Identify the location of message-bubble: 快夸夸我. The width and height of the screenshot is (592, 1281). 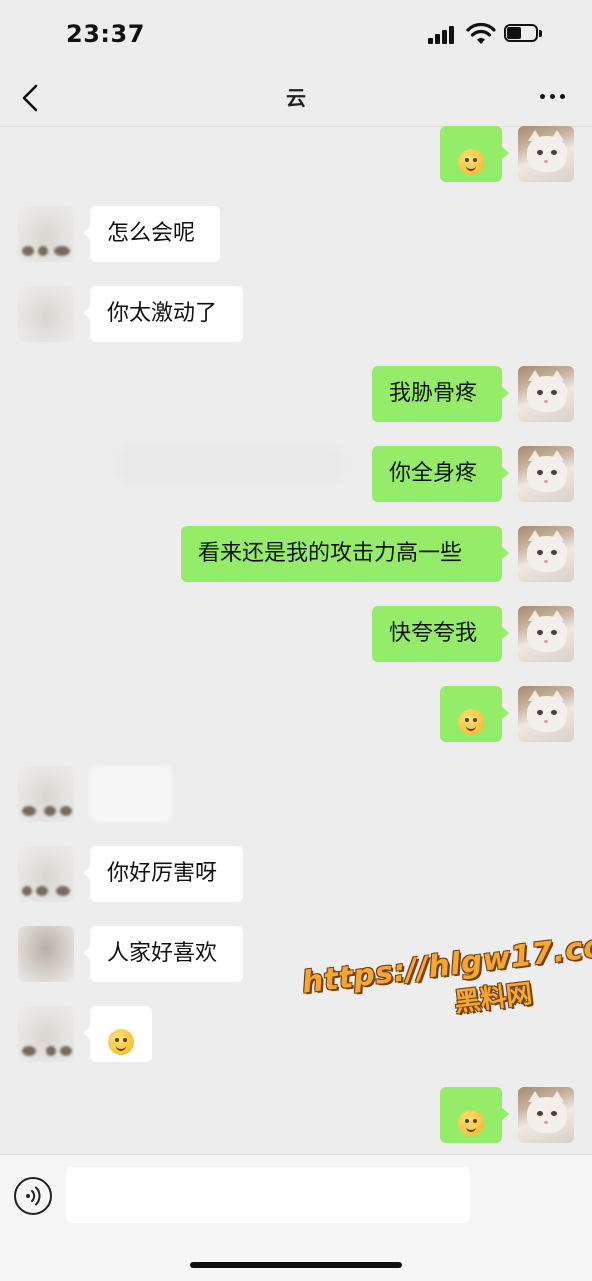
(440, 634).